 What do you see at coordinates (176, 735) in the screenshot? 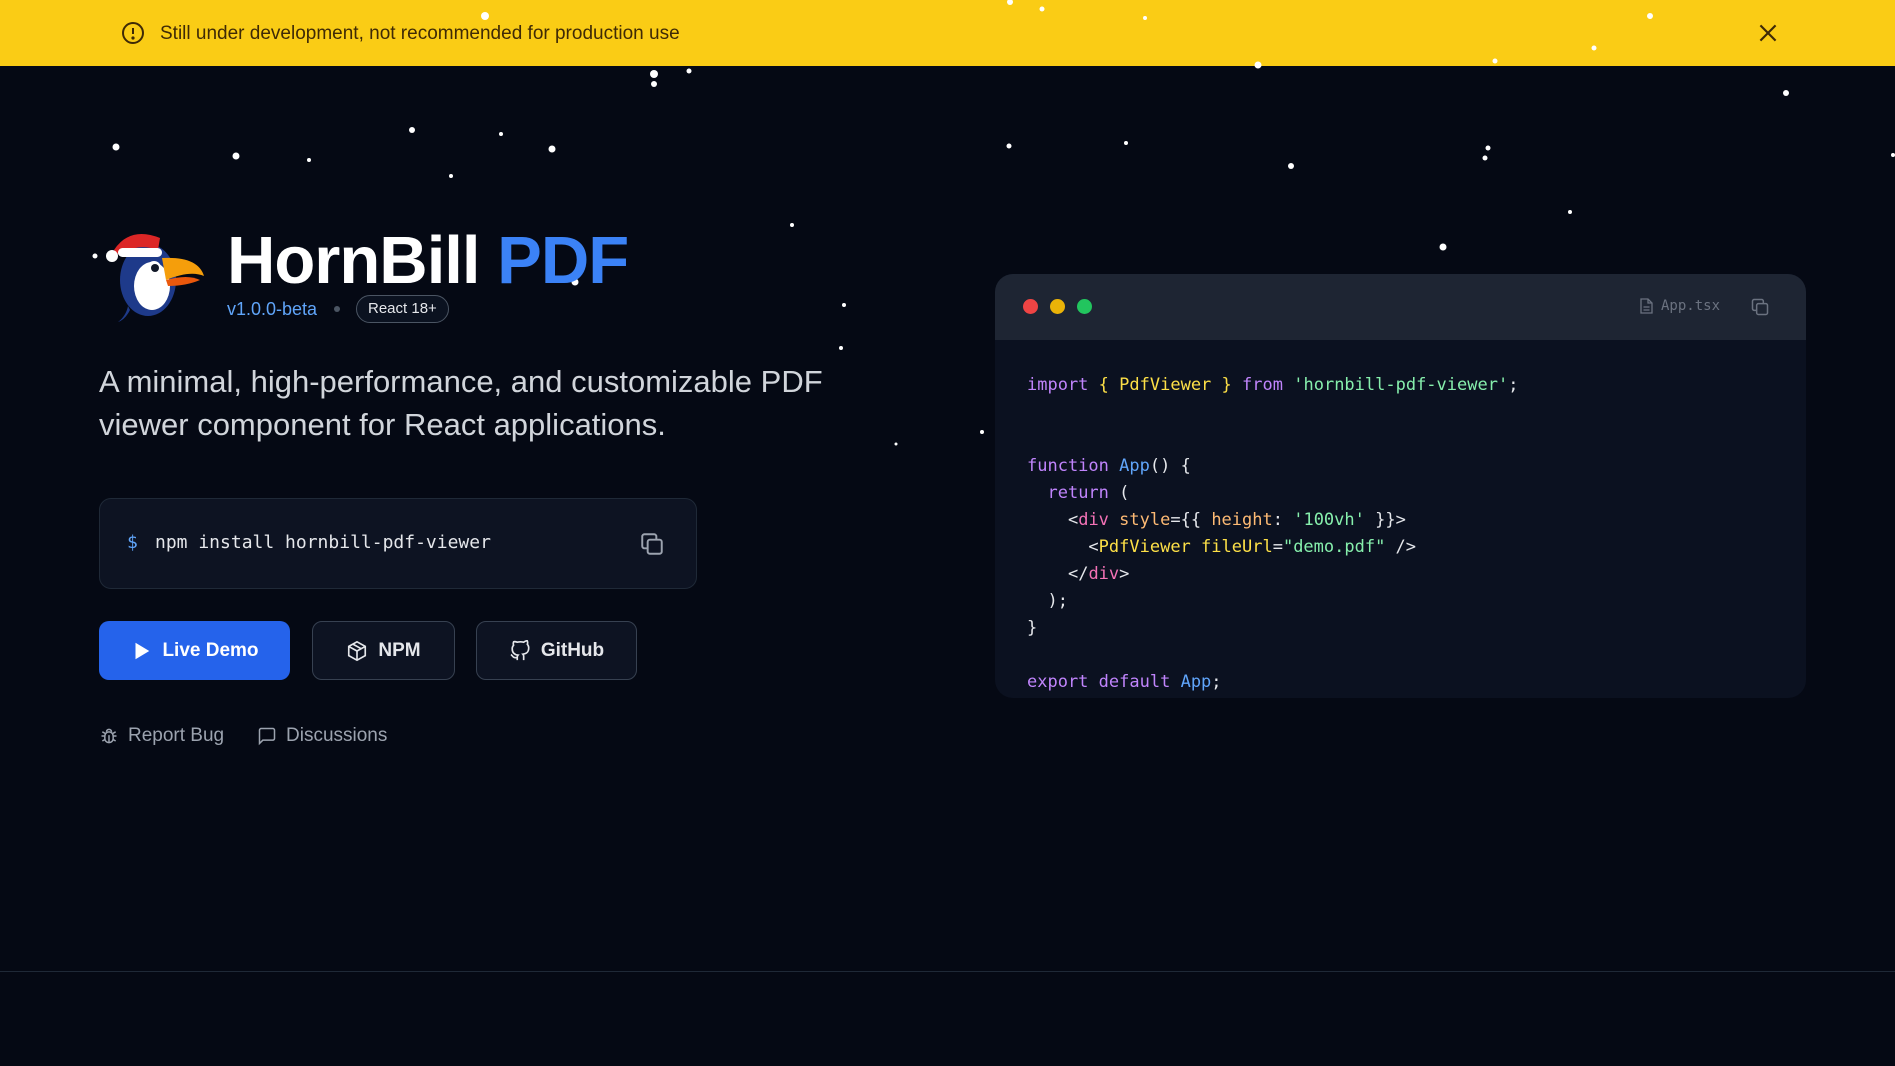
I see `report-bug-label: Report Bug` at bounding box center [176, 735].